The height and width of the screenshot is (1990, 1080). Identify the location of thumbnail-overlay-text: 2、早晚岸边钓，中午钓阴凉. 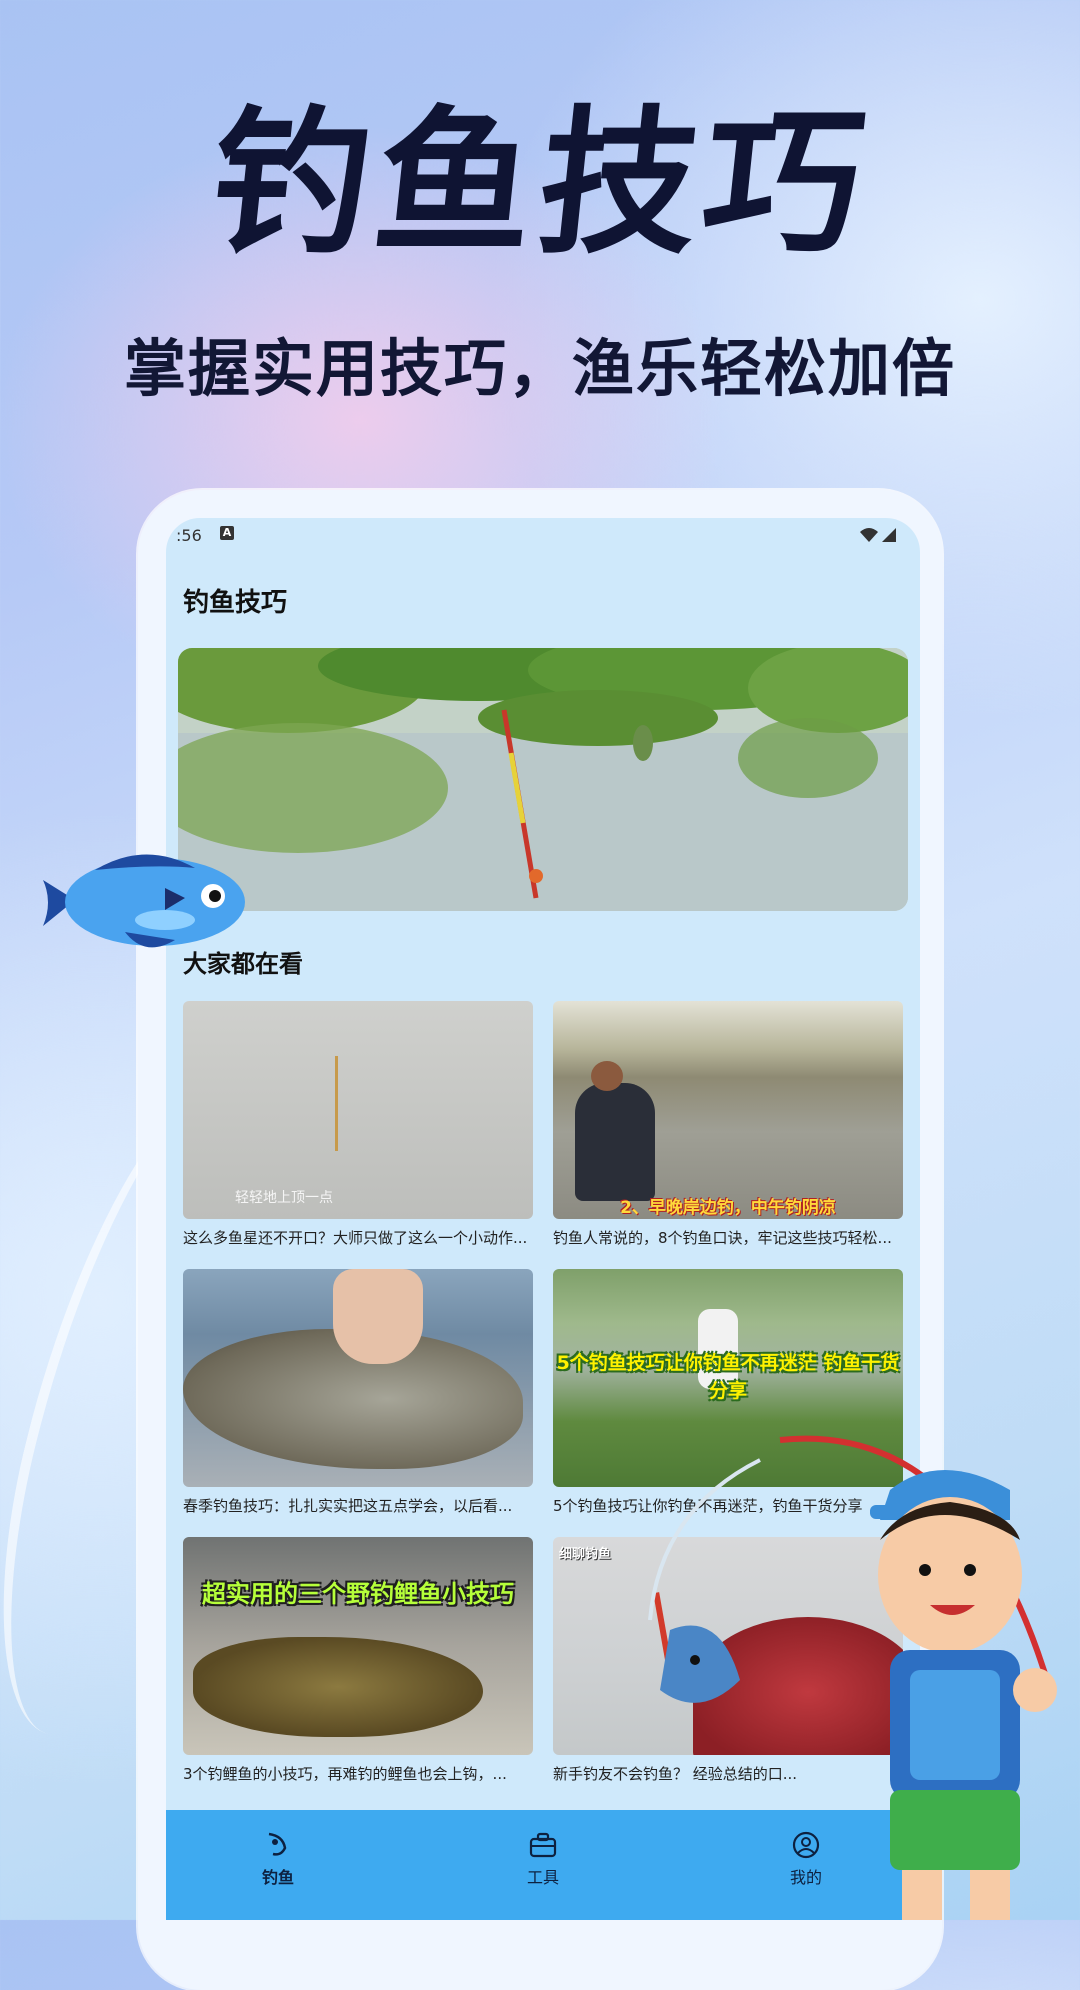
(728, 1208).